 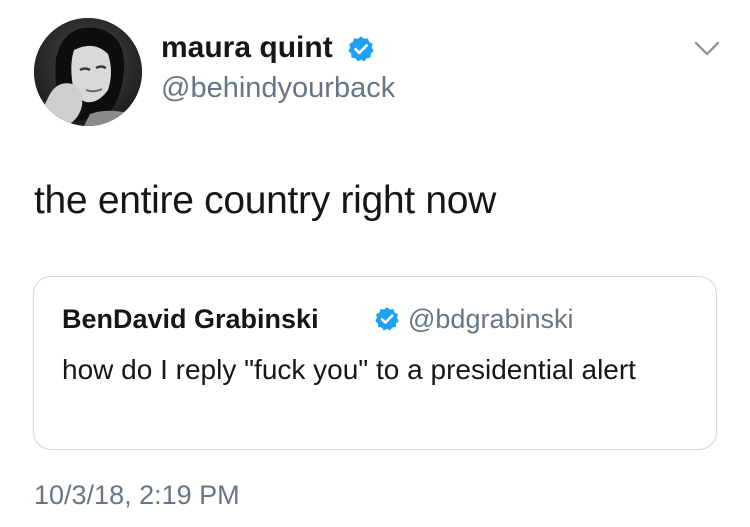 I want to click on quoted-author-handle: @bdgrabinski, so click(x=491, y=319).